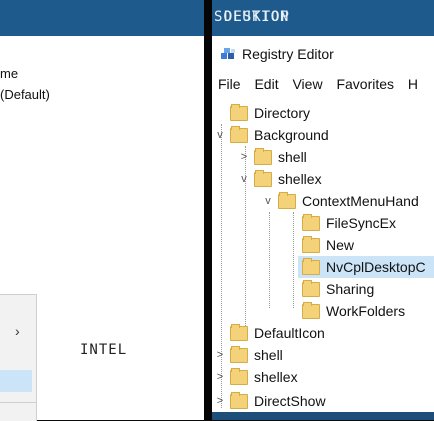  I want to click on tree-item-sharing: Sharing, so click(336, 289).